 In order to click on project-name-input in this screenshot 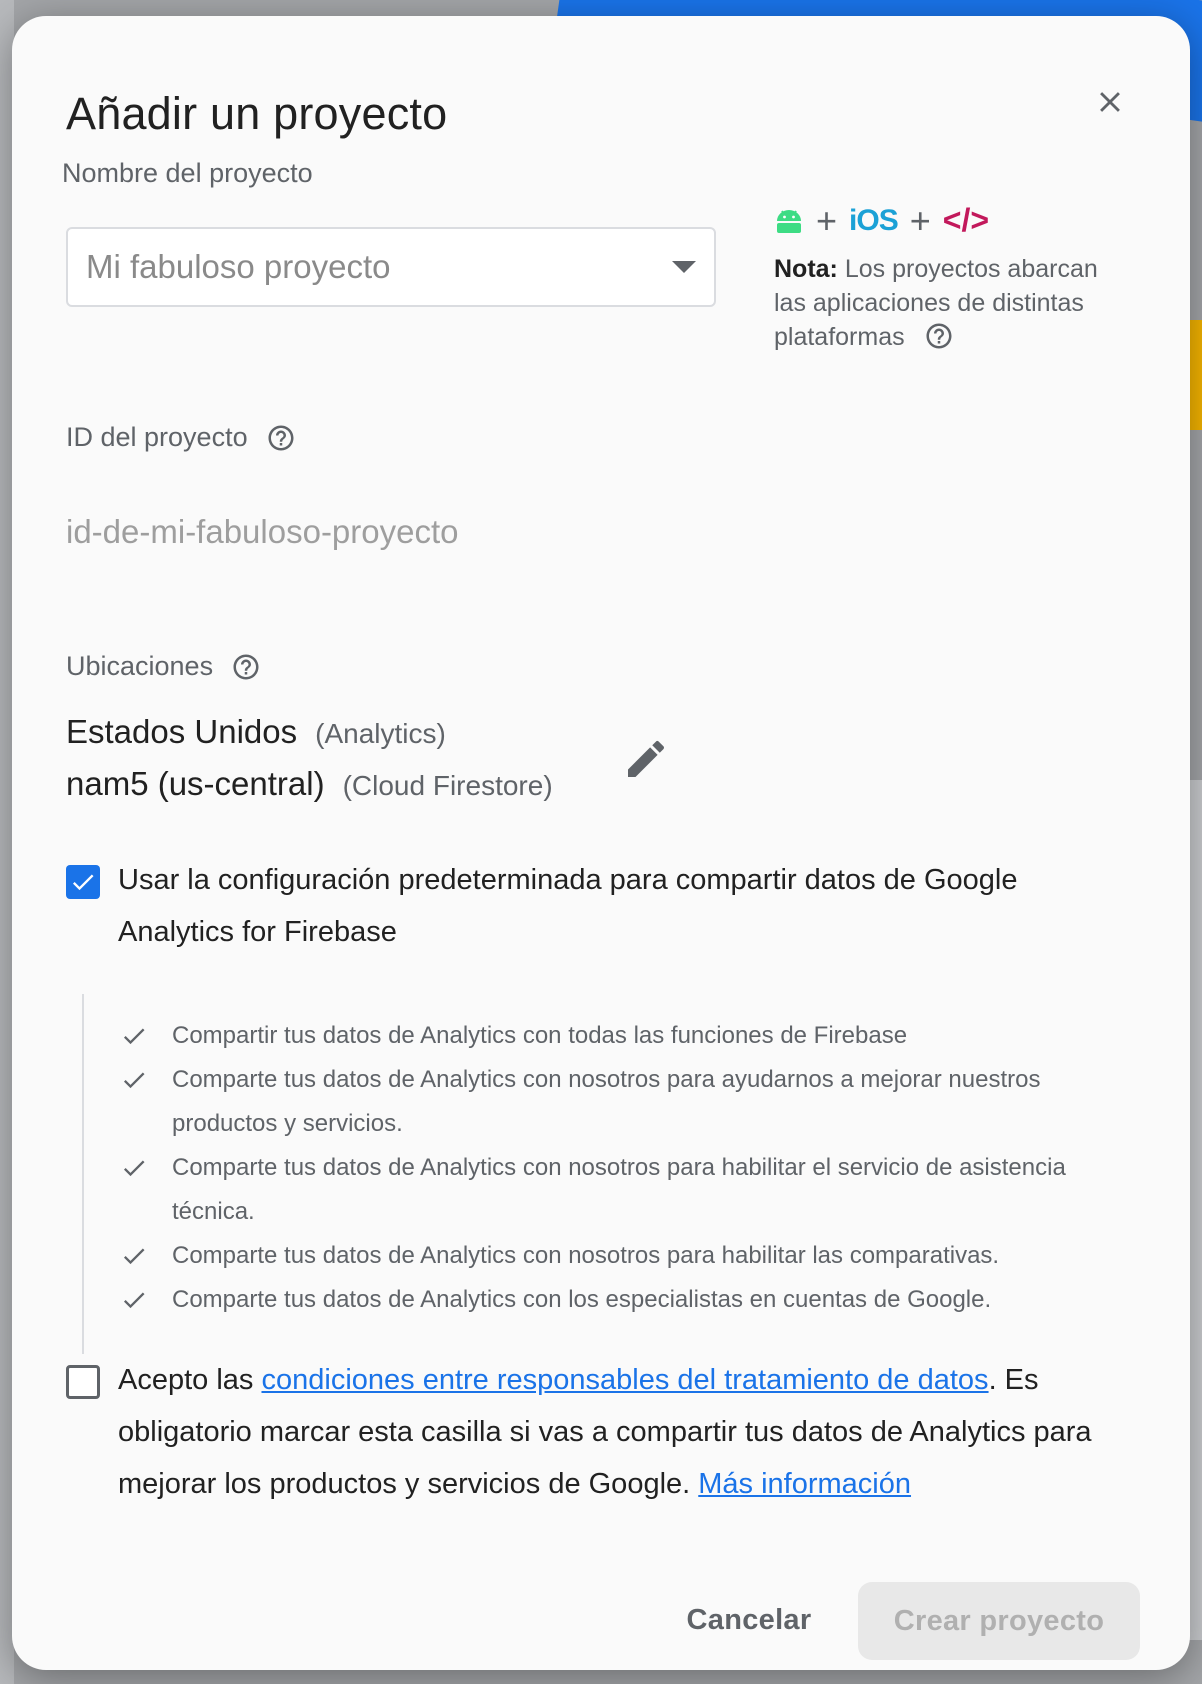, I will do `click(373, 267)`.